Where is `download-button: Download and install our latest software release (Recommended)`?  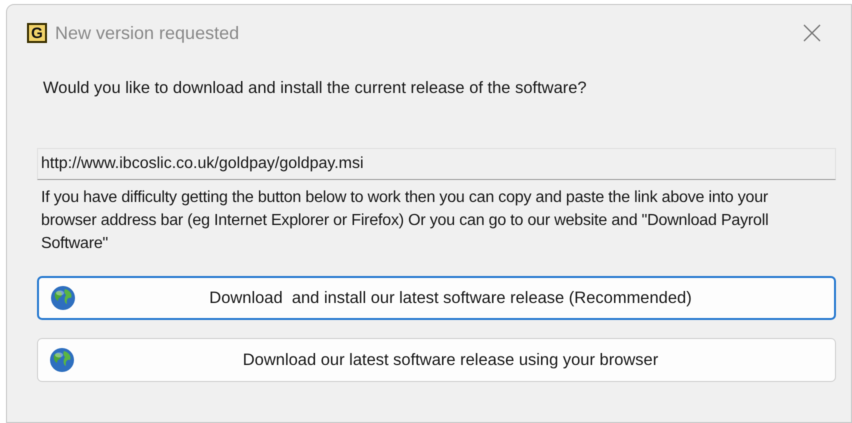 download-button: Download and install our latest software release (Recommended) is located at coordinates (436, 298).